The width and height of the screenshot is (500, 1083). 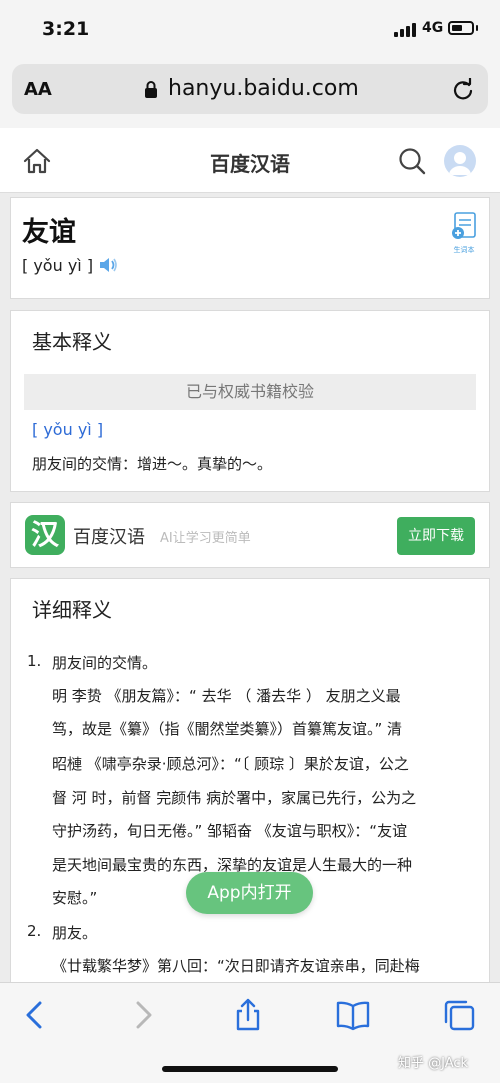 What do you see at coordinates (66, 29) in the screenshot?
I see `status-time: 3:21` at bounding box center [66, 29].